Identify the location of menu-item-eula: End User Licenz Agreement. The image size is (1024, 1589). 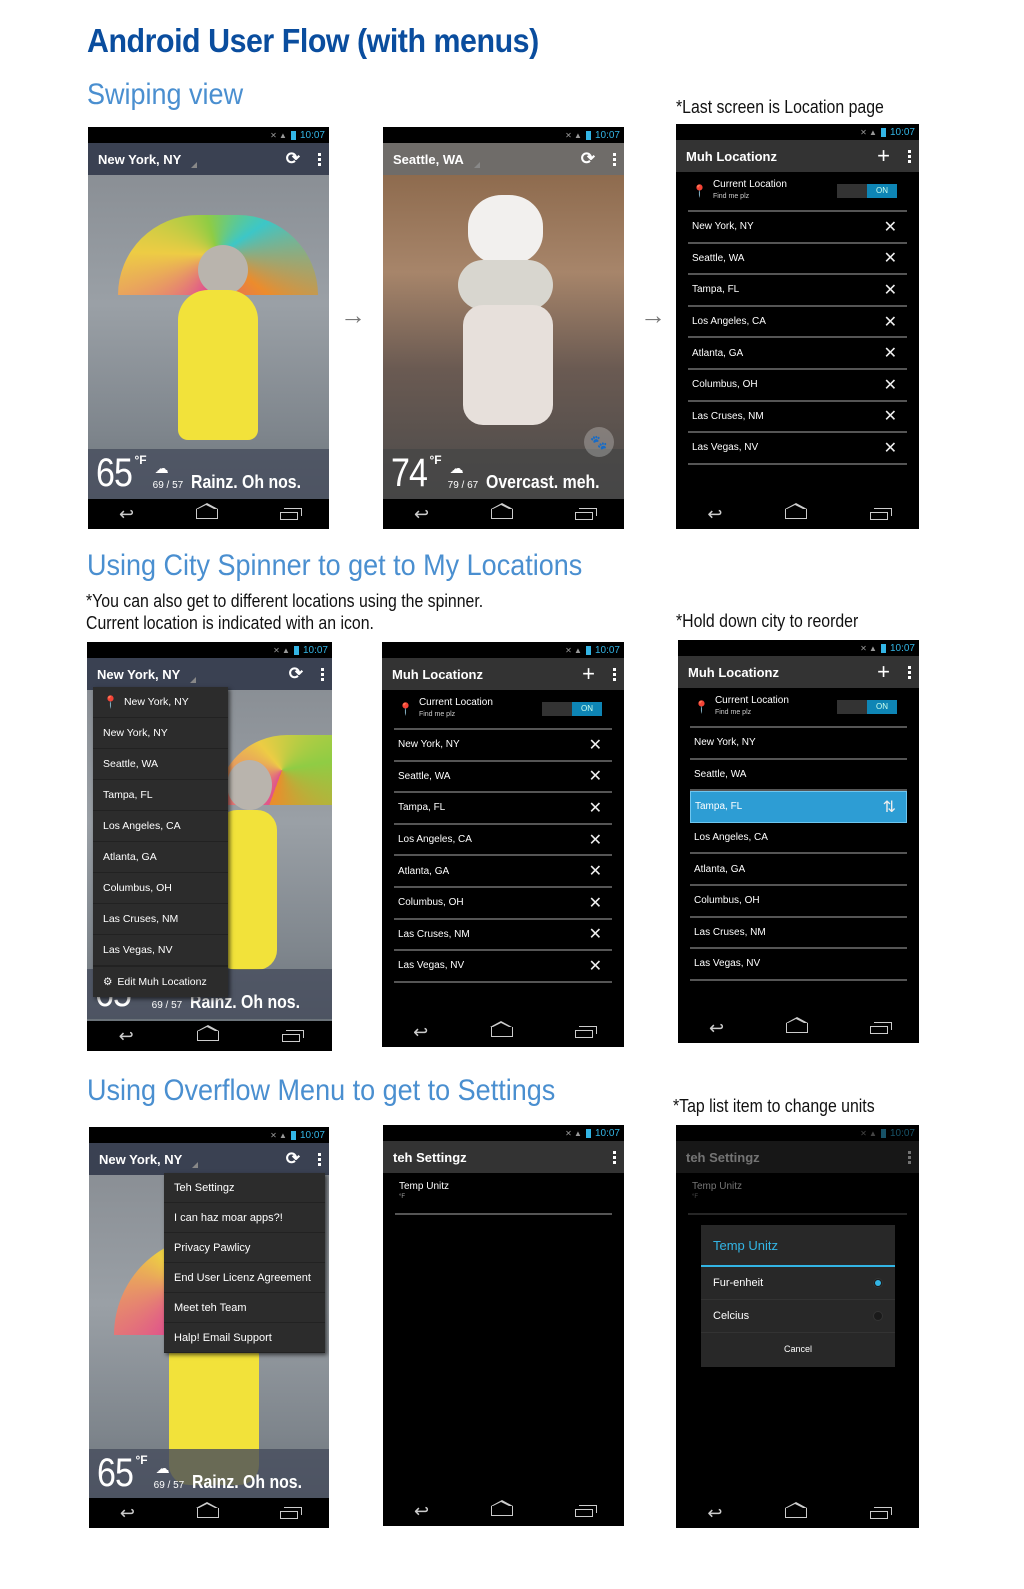
(244, 1278).